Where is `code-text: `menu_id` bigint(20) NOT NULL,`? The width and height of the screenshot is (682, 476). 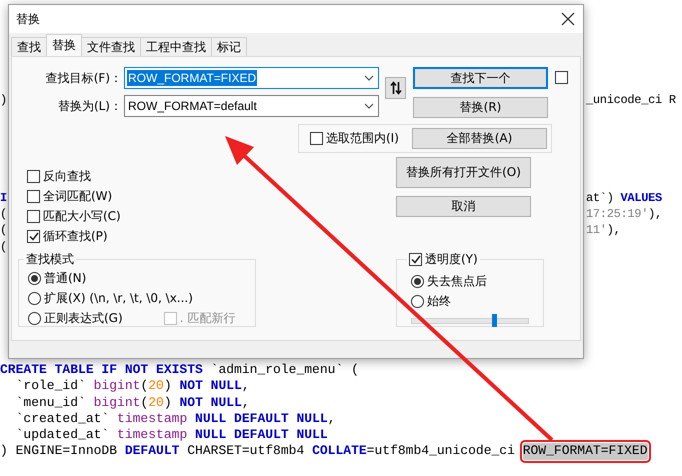
code-text: `menu_id` bigint(20) NOT NULL, is located at coordinates (132, 402).